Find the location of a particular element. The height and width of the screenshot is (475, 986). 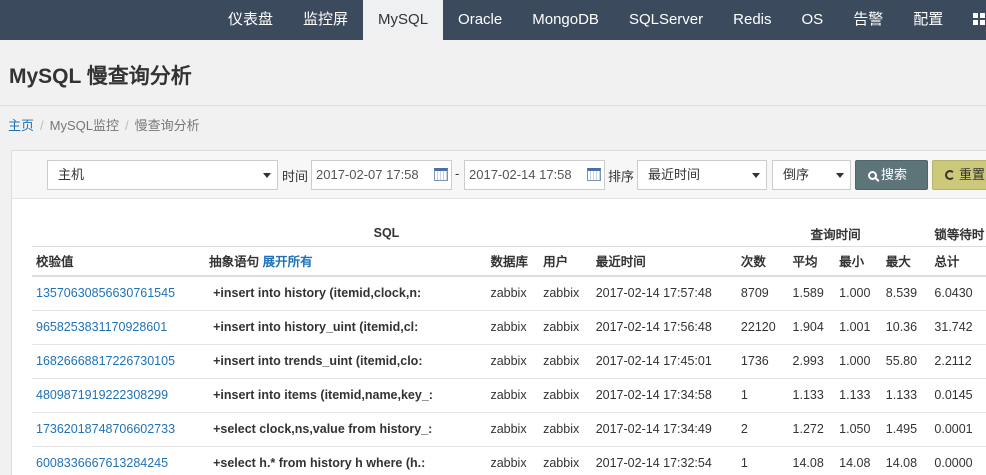

date-to-input: 2017-02-14 17:58 is located at coordinates (534, 175).